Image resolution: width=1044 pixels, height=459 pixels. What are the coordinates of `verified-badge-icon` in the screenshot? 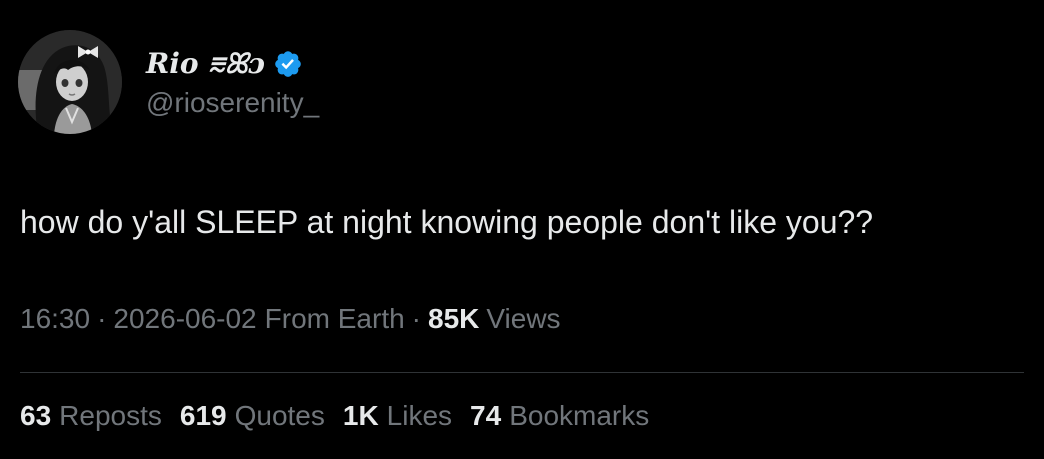 It's located at (288, 64).